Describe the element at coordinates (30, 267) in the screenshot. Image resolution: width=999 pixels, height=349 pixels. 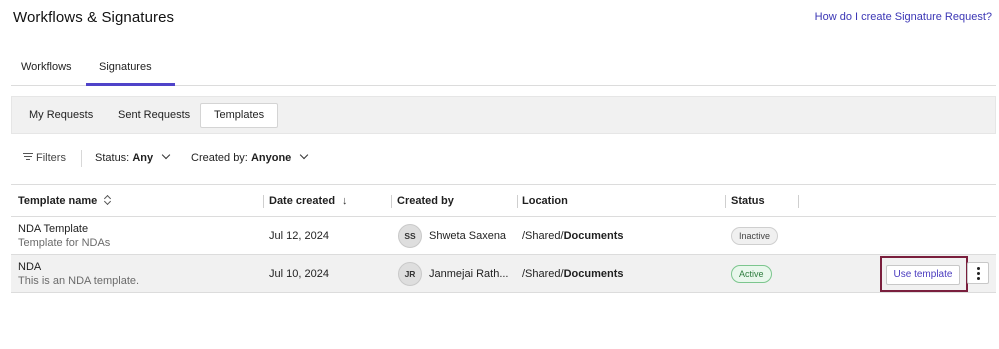
I see `template-name: NDA` at that location.